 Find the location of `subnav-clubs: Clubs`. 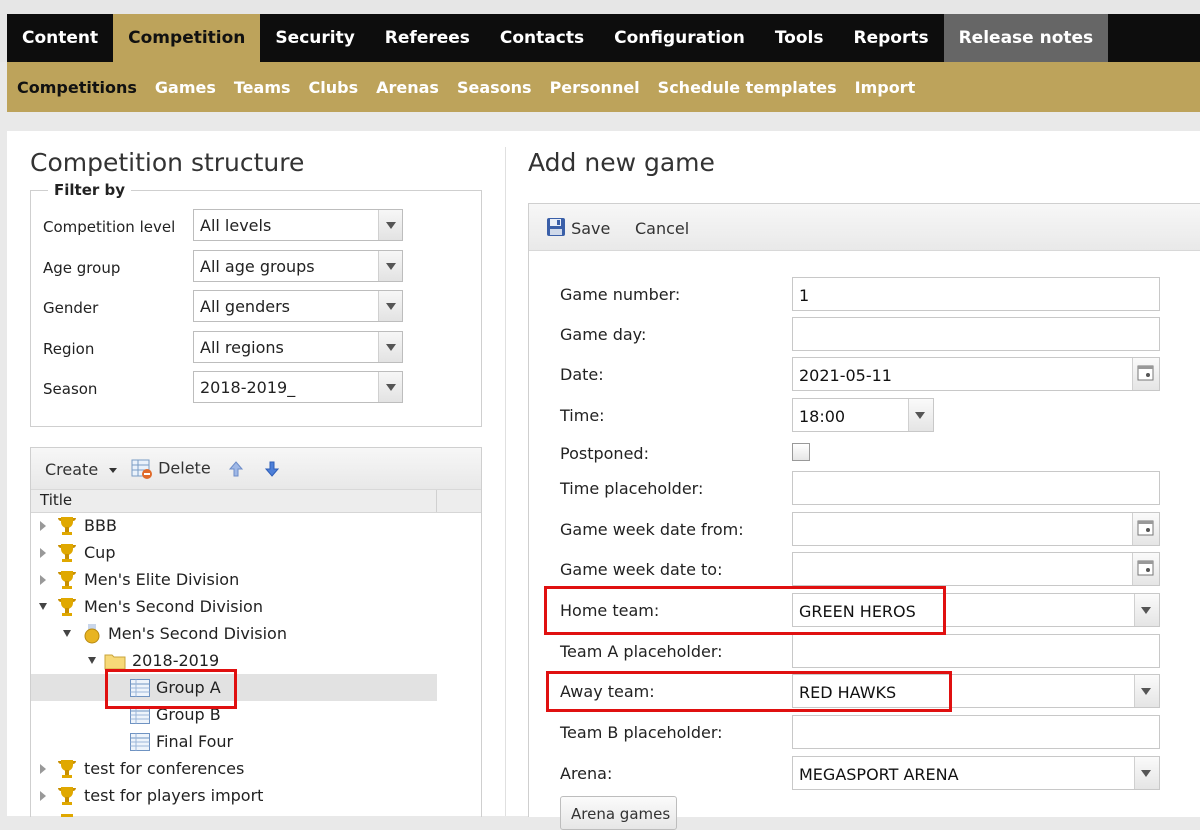

subnav-clubs: Clubs is located at coordinates (334, 87).